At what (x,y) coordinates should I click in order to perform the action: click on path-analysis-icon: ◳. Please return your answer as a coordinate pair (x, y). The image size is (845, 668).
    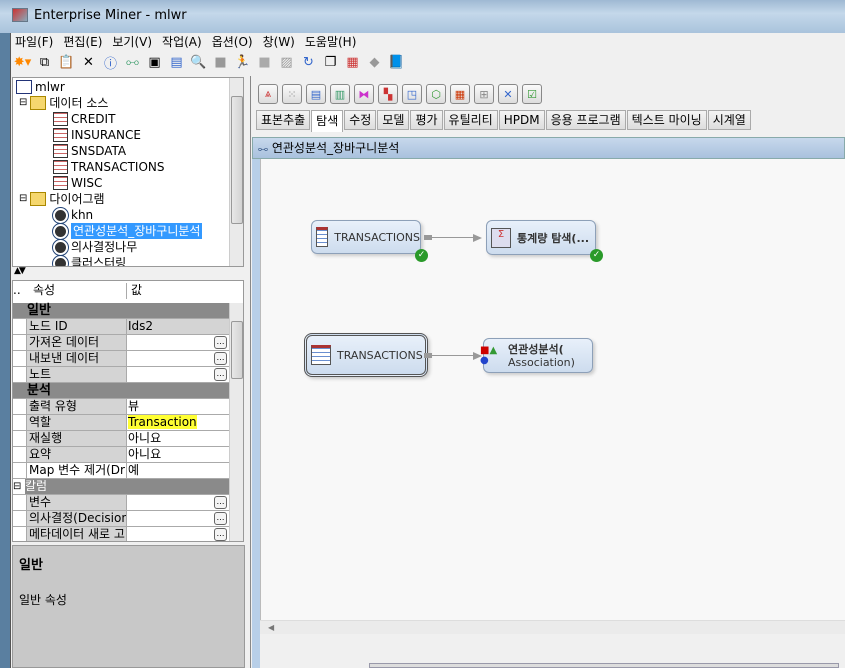
    Looking at the image, I should click on (412, 94).